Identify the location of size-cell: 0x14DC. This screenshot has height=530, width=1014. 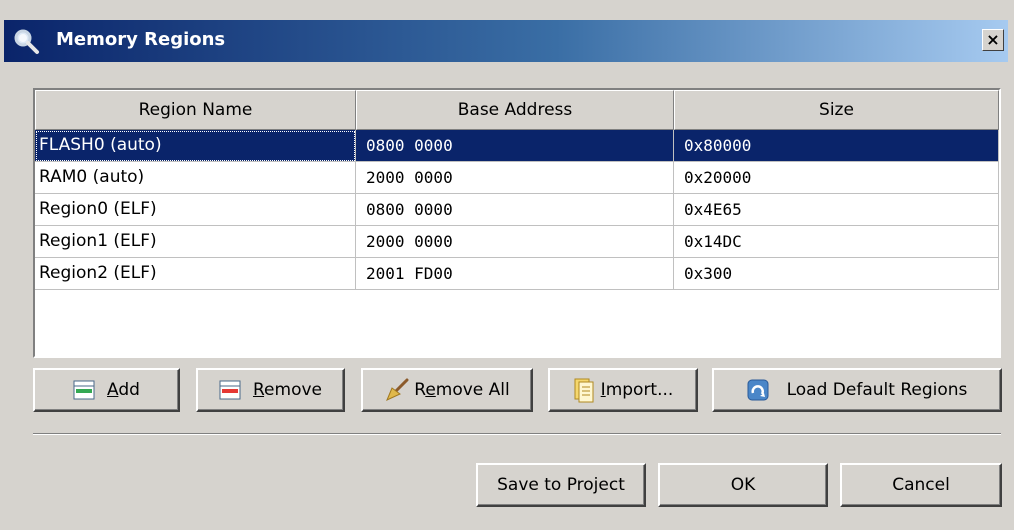
(836, 242).